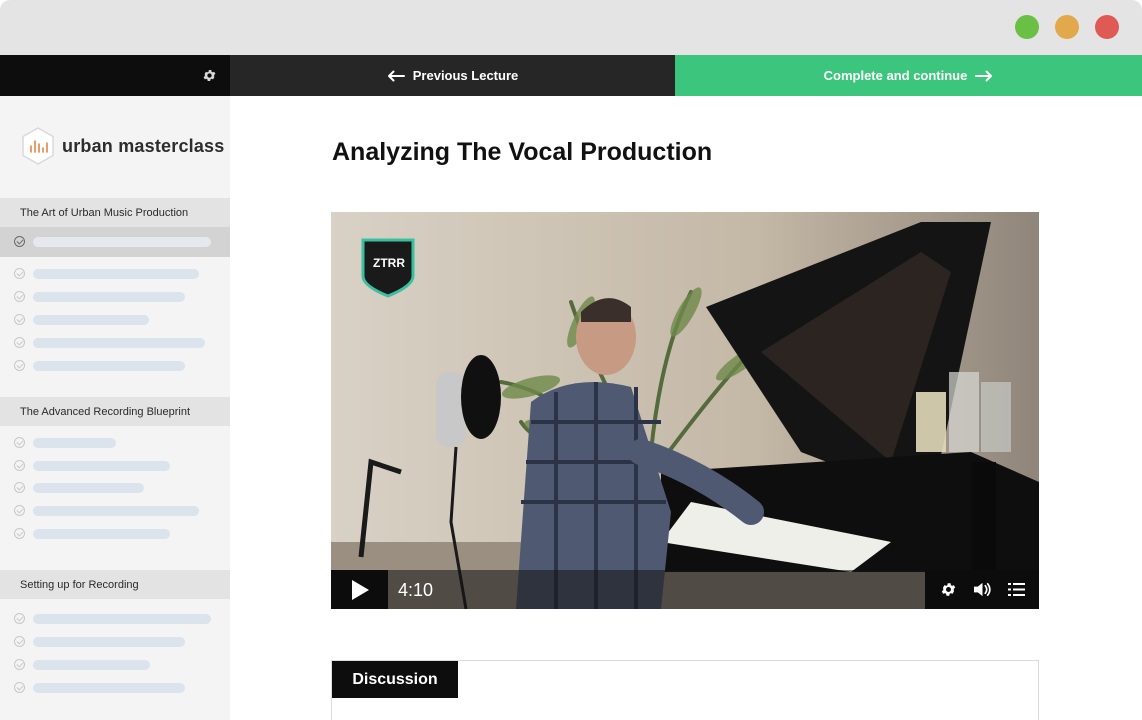  I want to click on window-close-button, so click(1107, 27).